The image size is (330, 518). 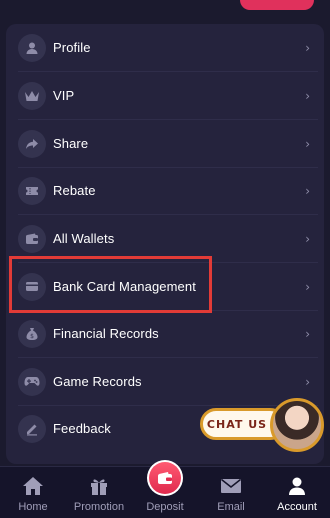 I want to click on tab-email: Email, so click(x=231, y=492).